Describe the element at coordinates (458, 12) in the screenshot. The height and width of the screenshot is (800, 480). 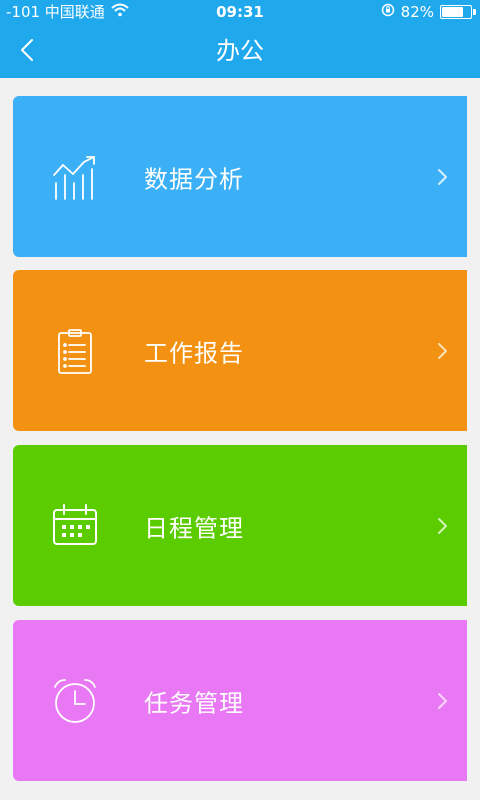
I see `battery-icon` at that location.